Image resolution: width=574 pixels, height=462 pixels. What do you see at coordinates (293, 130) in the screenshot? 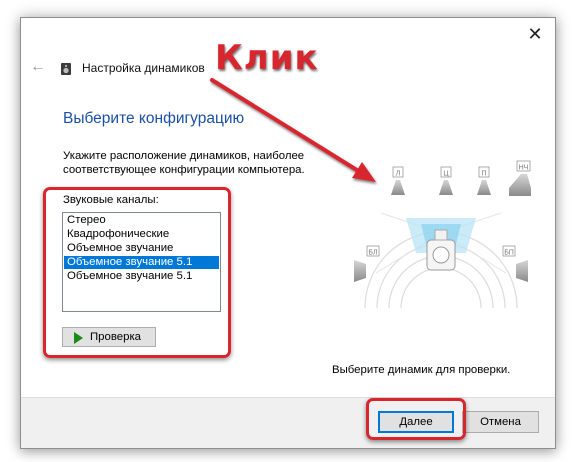
I see `annotation-arrow` at bounding box center [293, 130].